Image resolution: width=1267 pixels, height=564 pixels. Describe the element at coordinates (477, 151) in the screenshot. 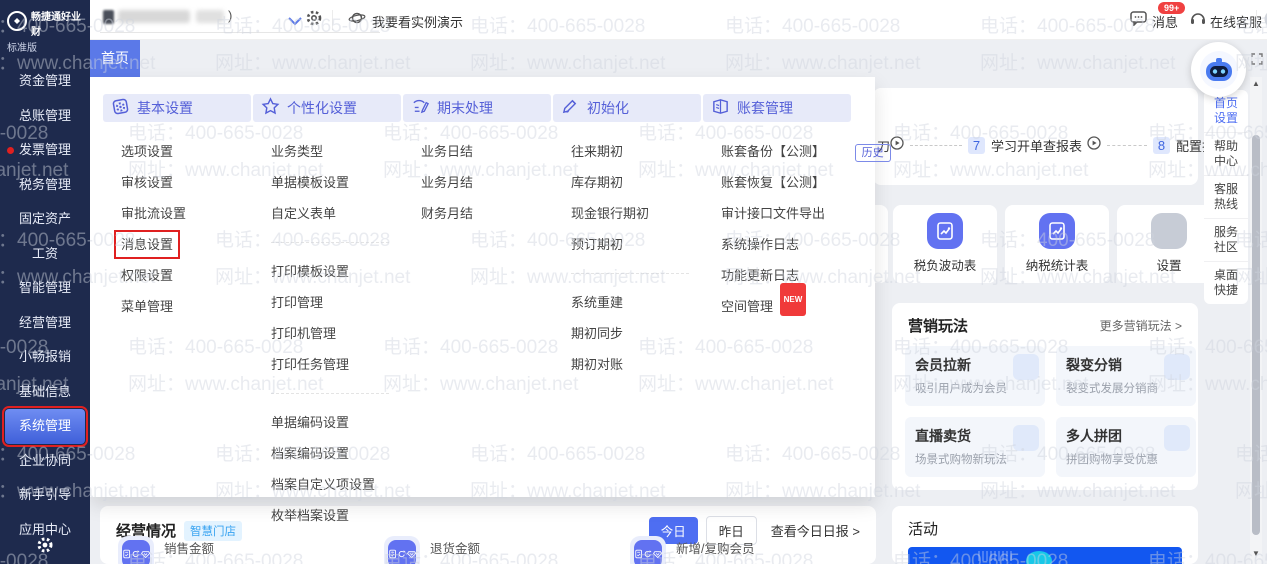

I see `menu-item: 业务日结` at that location.